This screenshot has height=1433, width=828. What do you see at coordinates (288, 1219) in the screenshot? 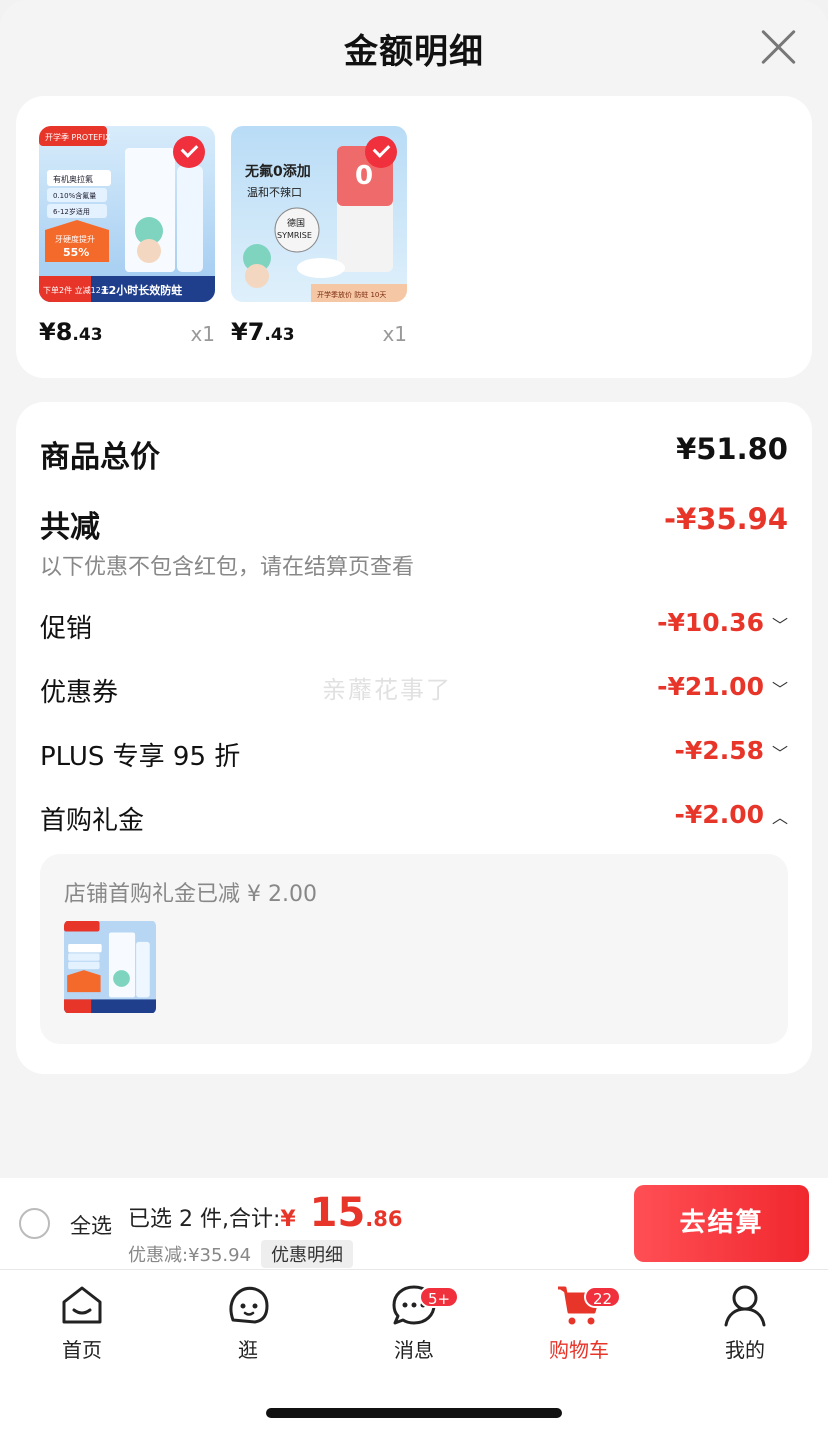
I see `total-currency: ¥` at bounding box center [288, 1219].